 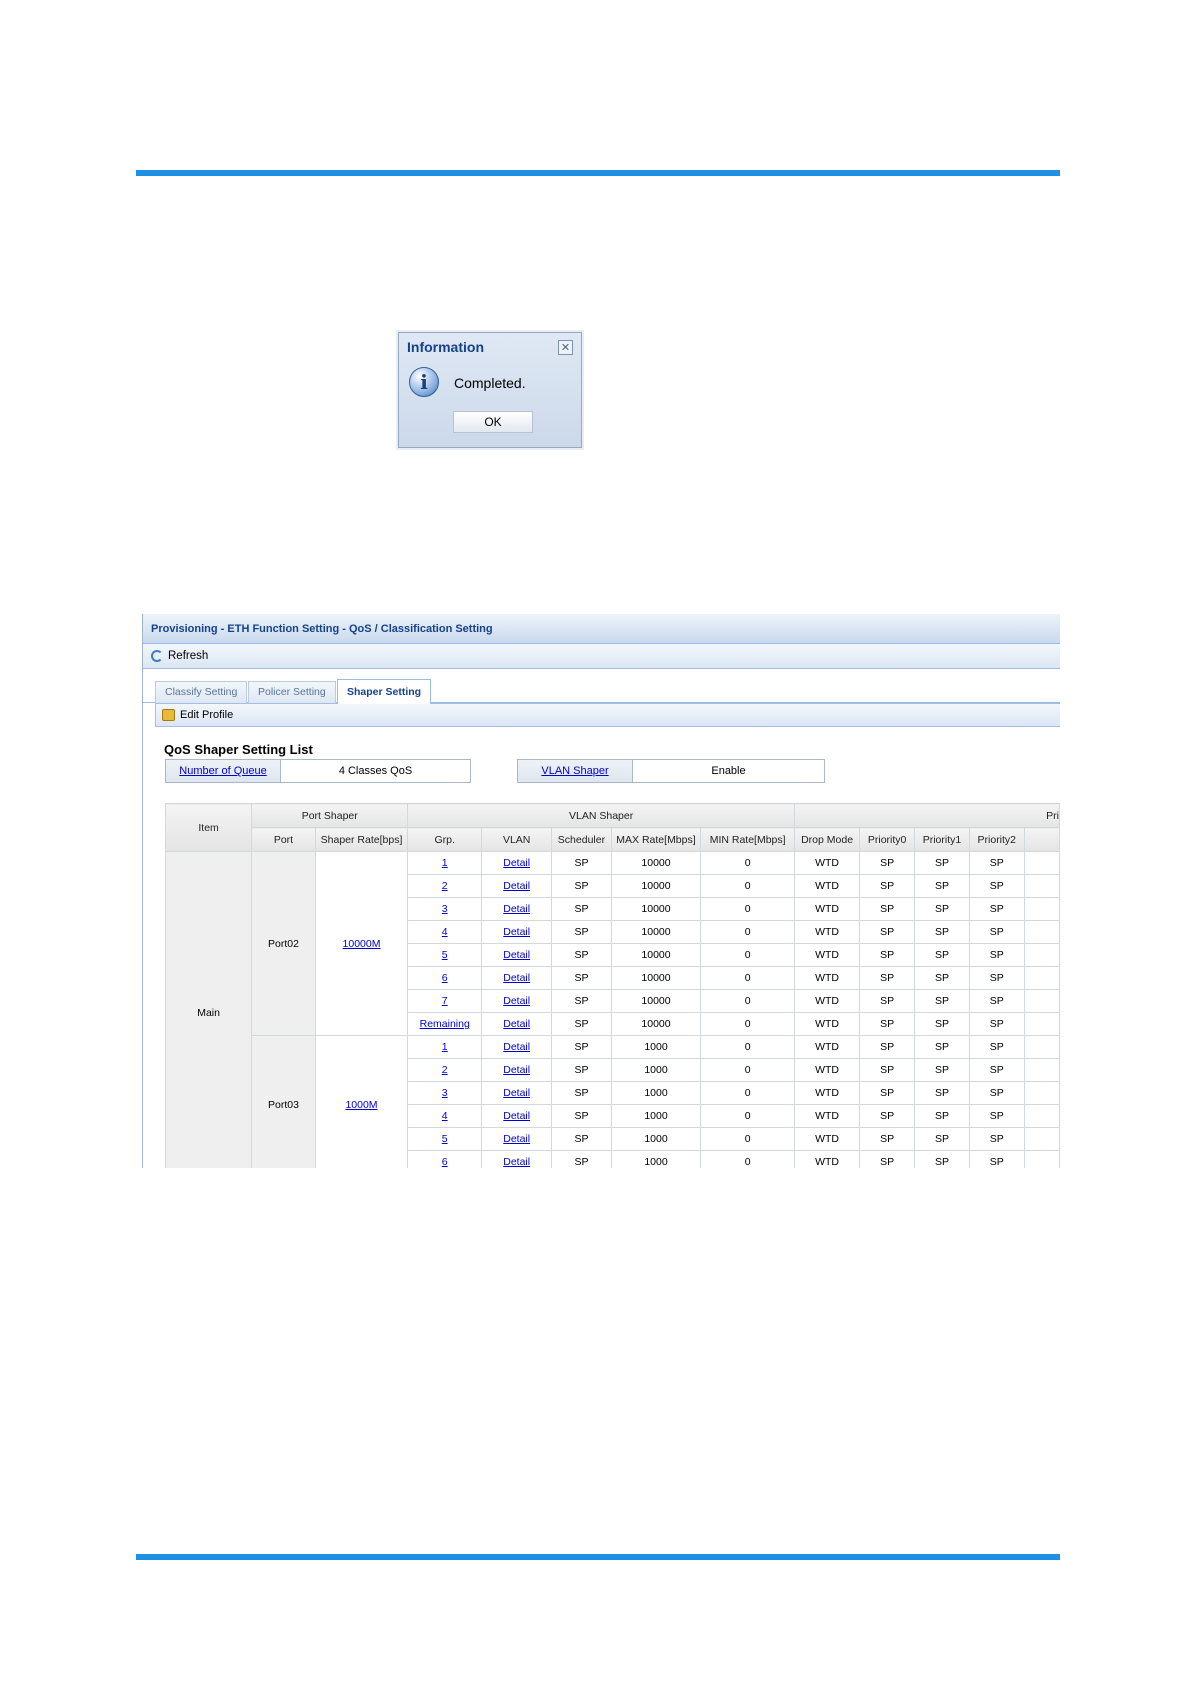 What do you see at coordinates (283, 839) in the screenshot?
I see `col-port: Port` at bounding box center [283, 839].